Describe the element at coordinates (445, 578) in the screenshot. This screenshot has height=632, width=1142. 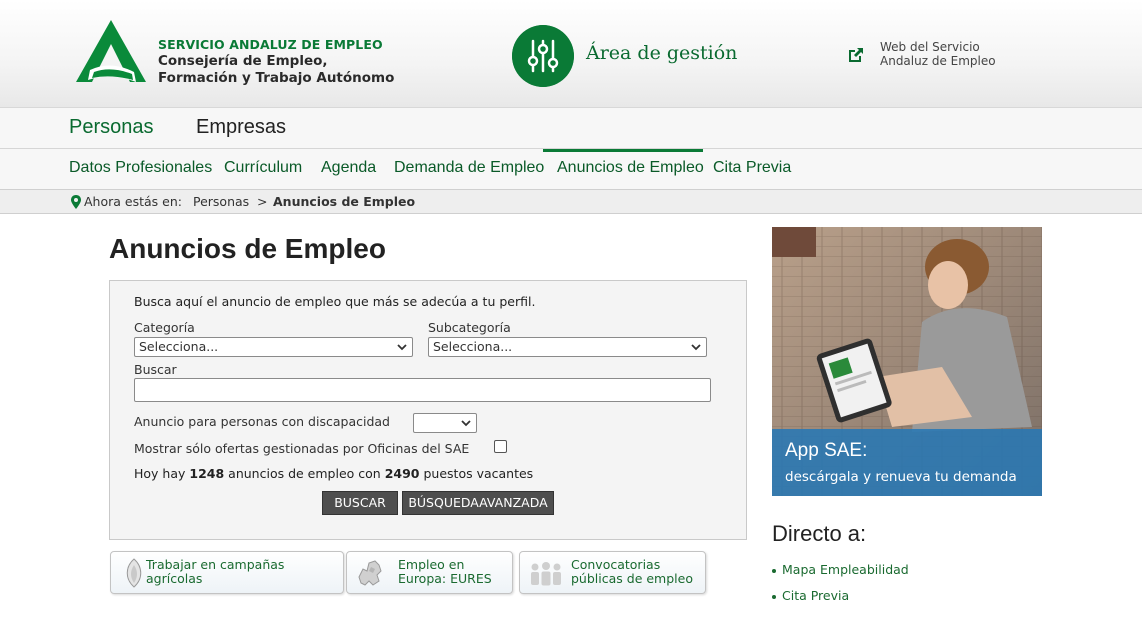
I see `quick-link-2-line-2: Europa: EURES` at that location.